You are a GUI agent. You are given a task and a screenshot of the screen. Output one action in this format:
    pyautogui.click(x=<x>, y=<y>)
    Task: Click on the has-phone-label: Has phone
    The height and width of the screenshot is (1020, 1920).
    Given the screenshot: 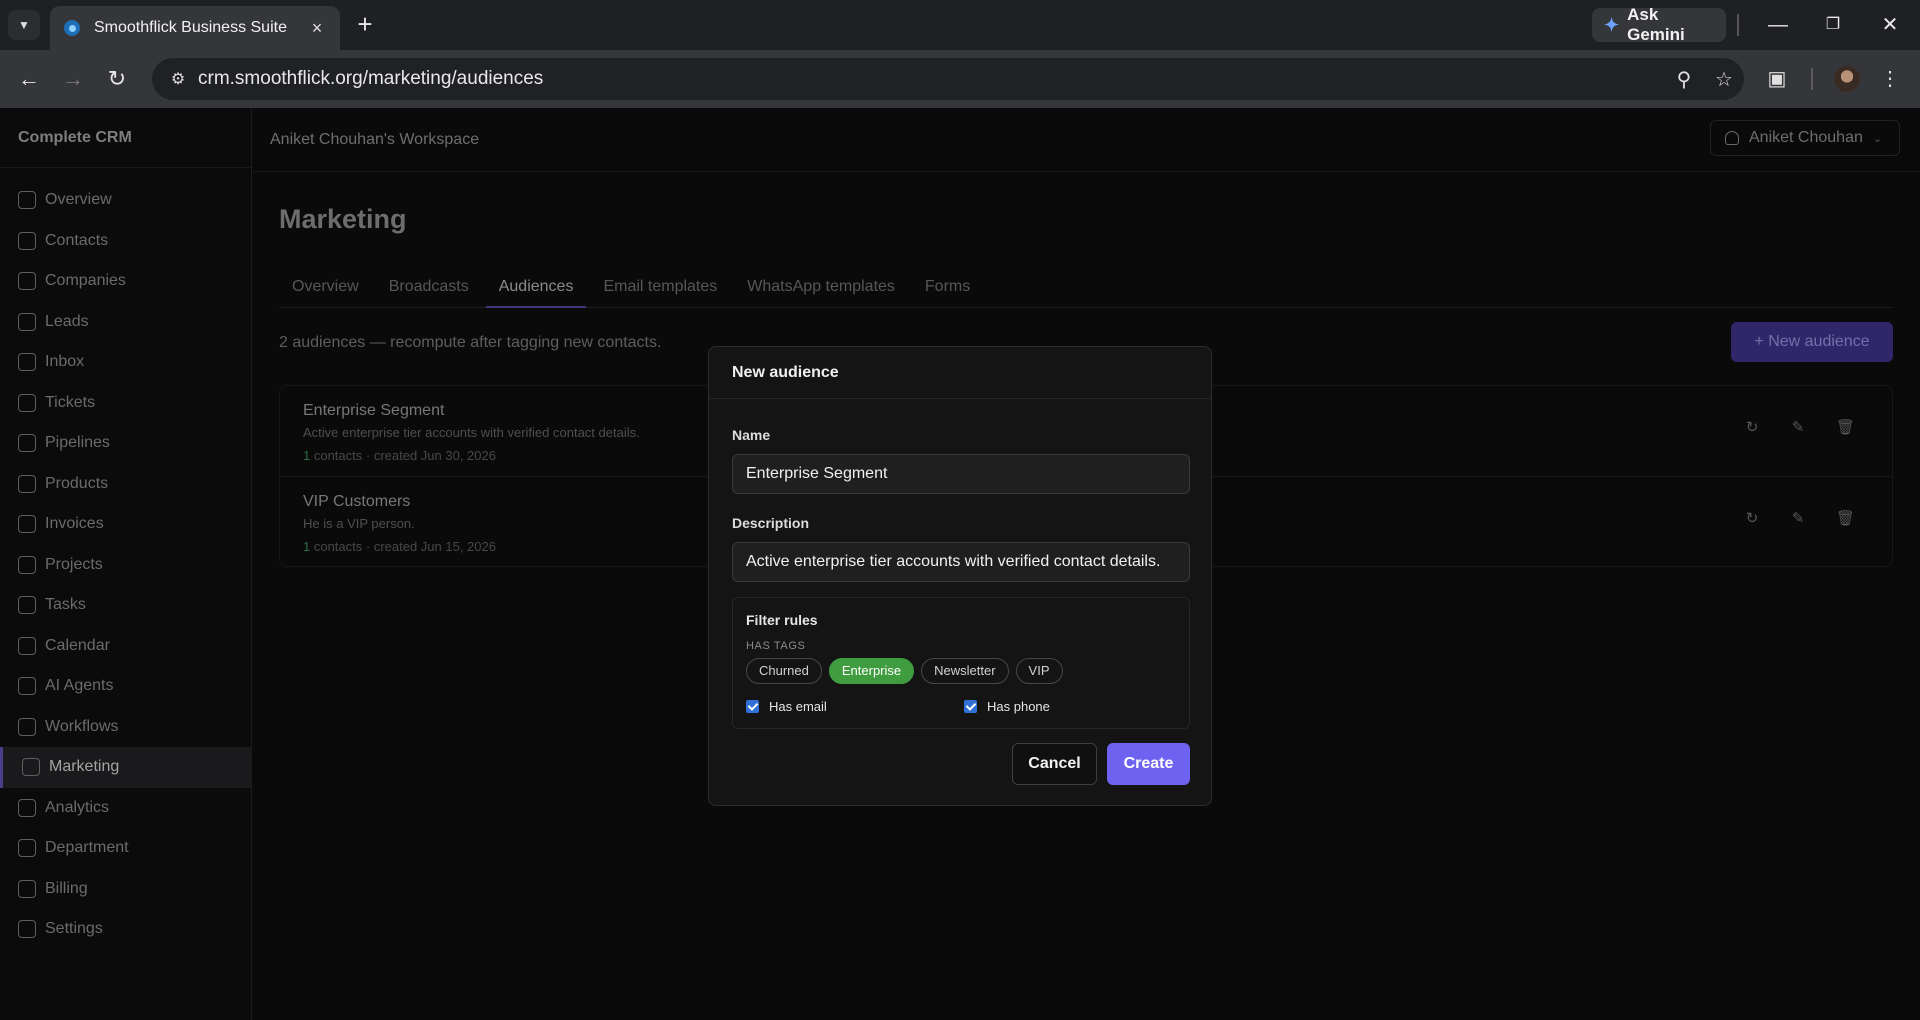 What is the action you would take?
    pyautogui.click(x=1018, y=706)
    